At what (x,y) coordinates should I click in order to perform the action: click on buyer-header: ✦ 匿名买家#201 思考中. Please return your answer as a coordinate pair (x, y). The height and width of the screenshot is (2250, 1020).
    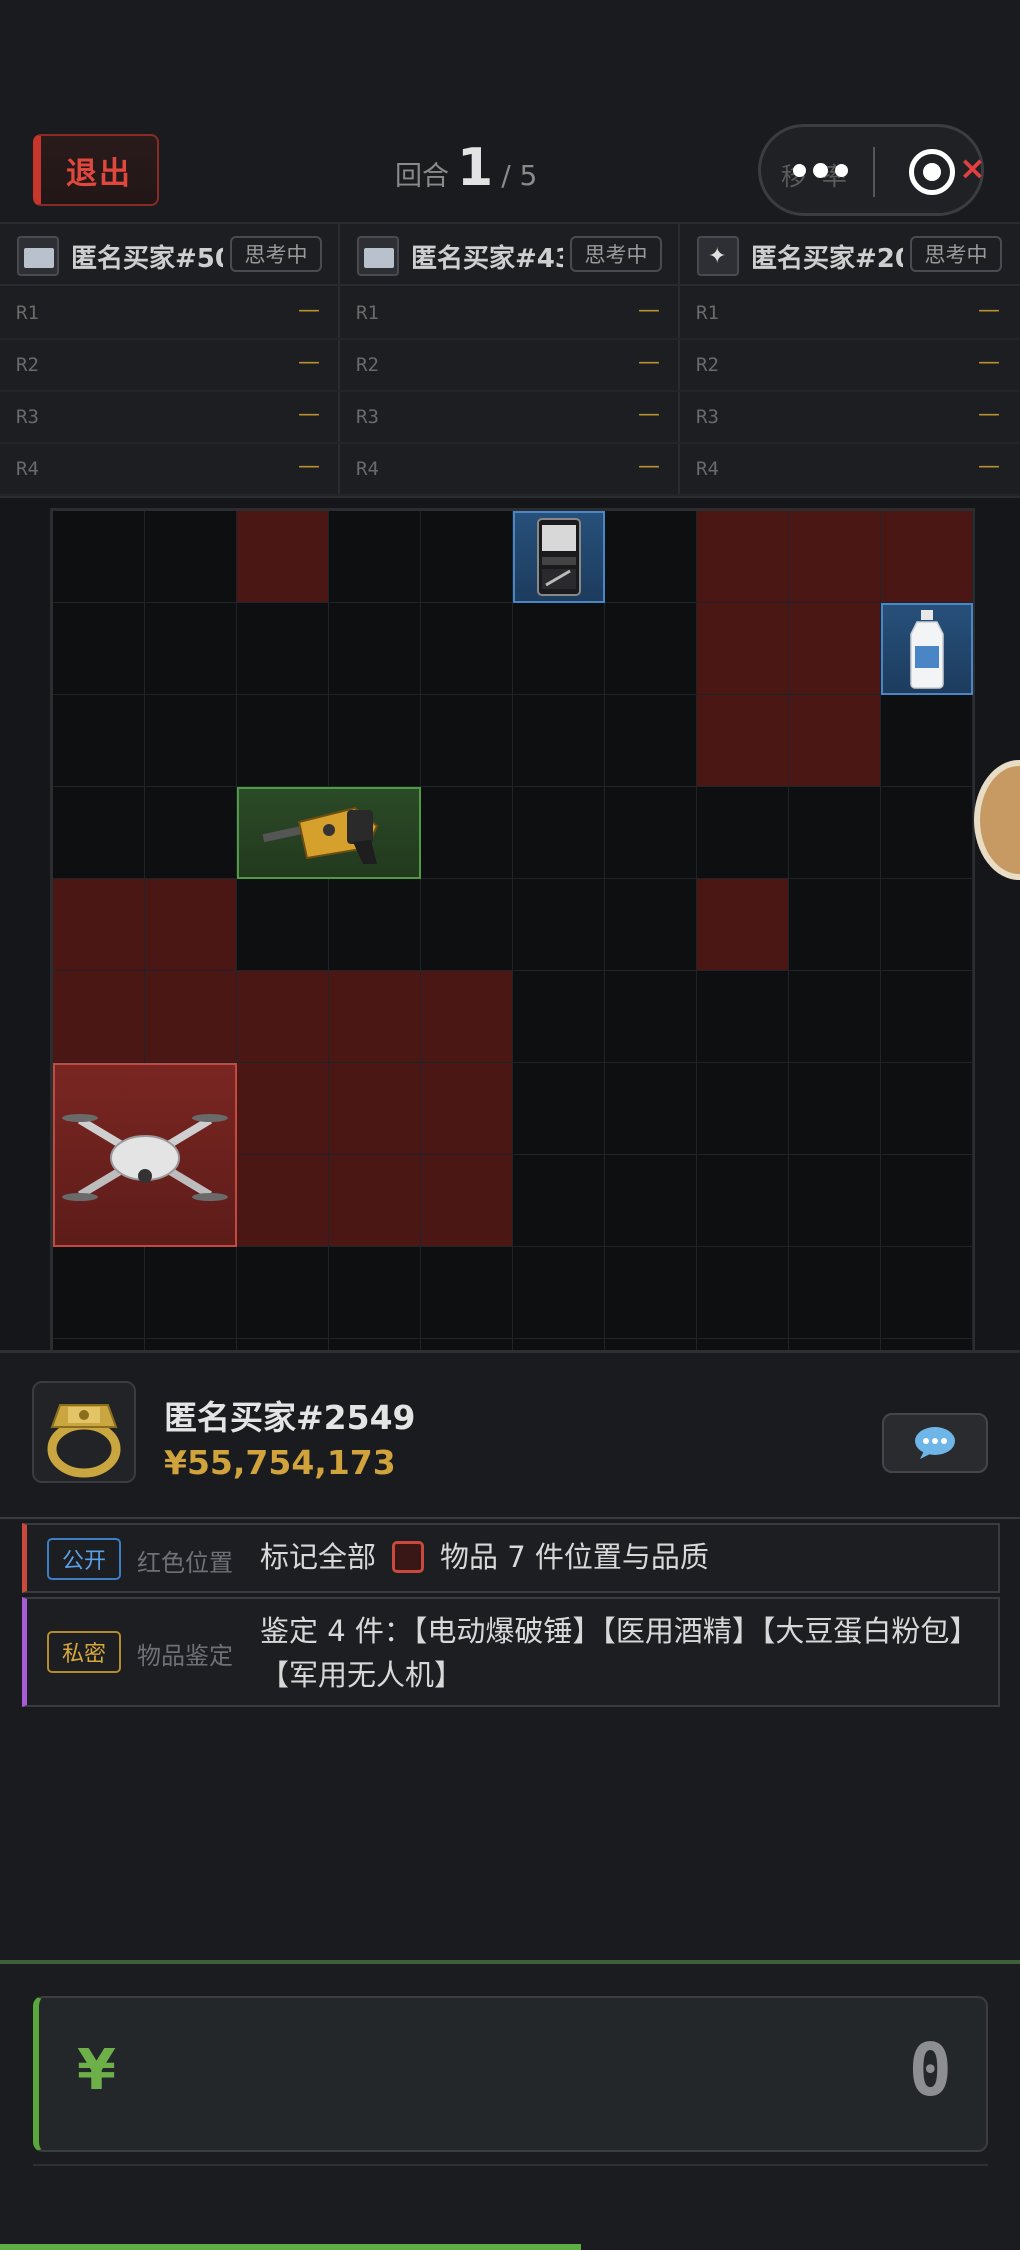
    Looking at the image, I should click on (850, 255).